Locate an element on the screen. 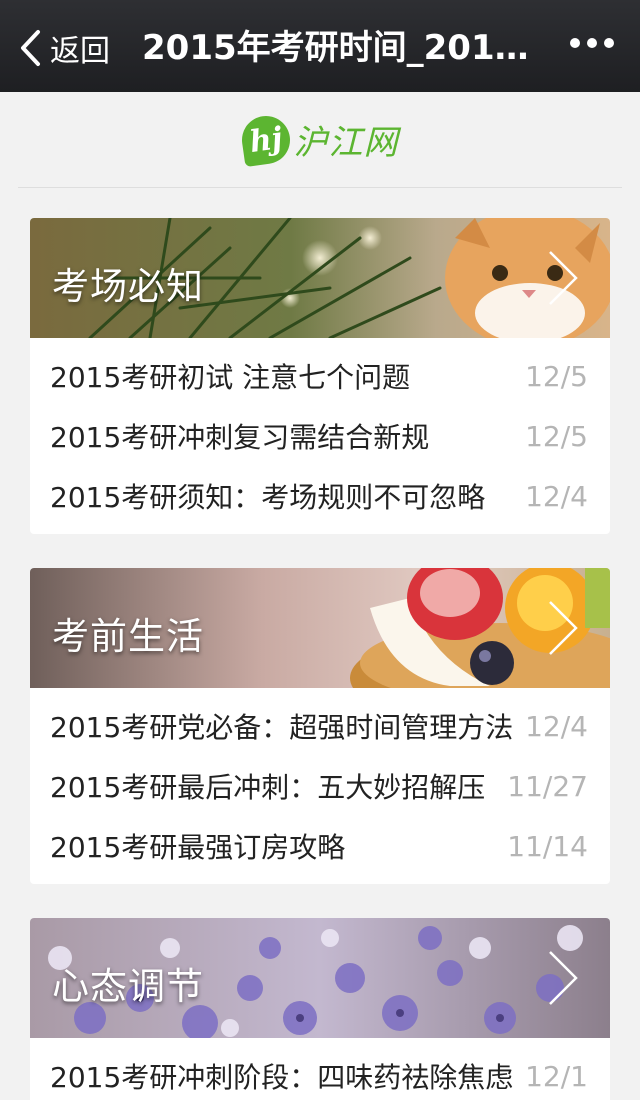 This screenshot has height=1100, width=640. list-item: 2015考研冲刺复习需结合新规 12/5 is located at coordinates (320, 436).